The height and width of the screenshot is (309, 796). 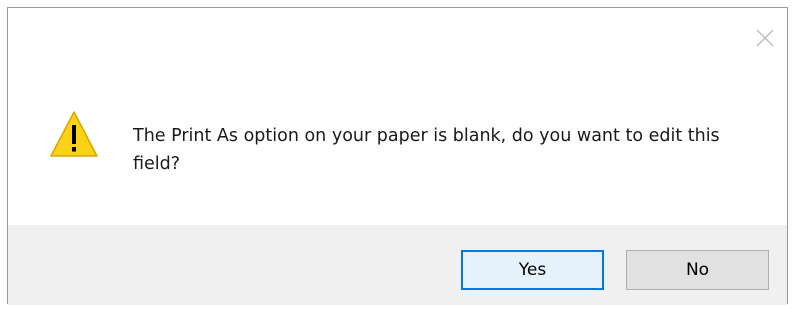 What do you see at coordinates (697, 270) in the screenshot?
I see `no-button: No` at bounding box center [697, 270].